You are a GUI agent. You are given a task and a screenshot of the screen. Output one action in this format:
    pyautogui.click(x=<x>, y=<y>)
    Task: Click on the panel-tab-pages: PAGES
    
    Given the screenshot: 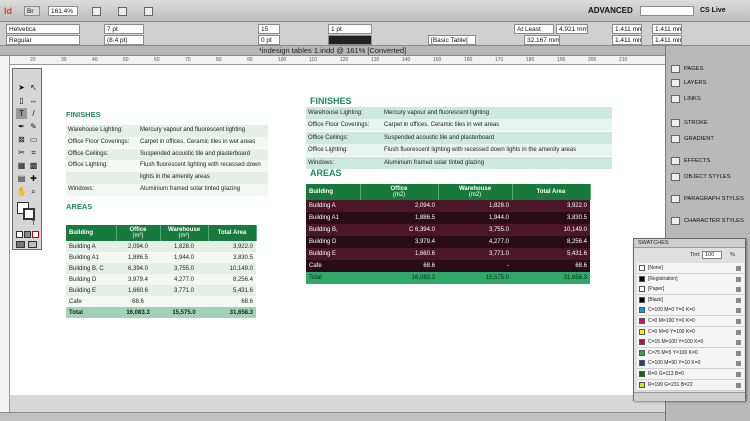 What is the action you would take?
    pyautogui.click(x=708, y=69)
    